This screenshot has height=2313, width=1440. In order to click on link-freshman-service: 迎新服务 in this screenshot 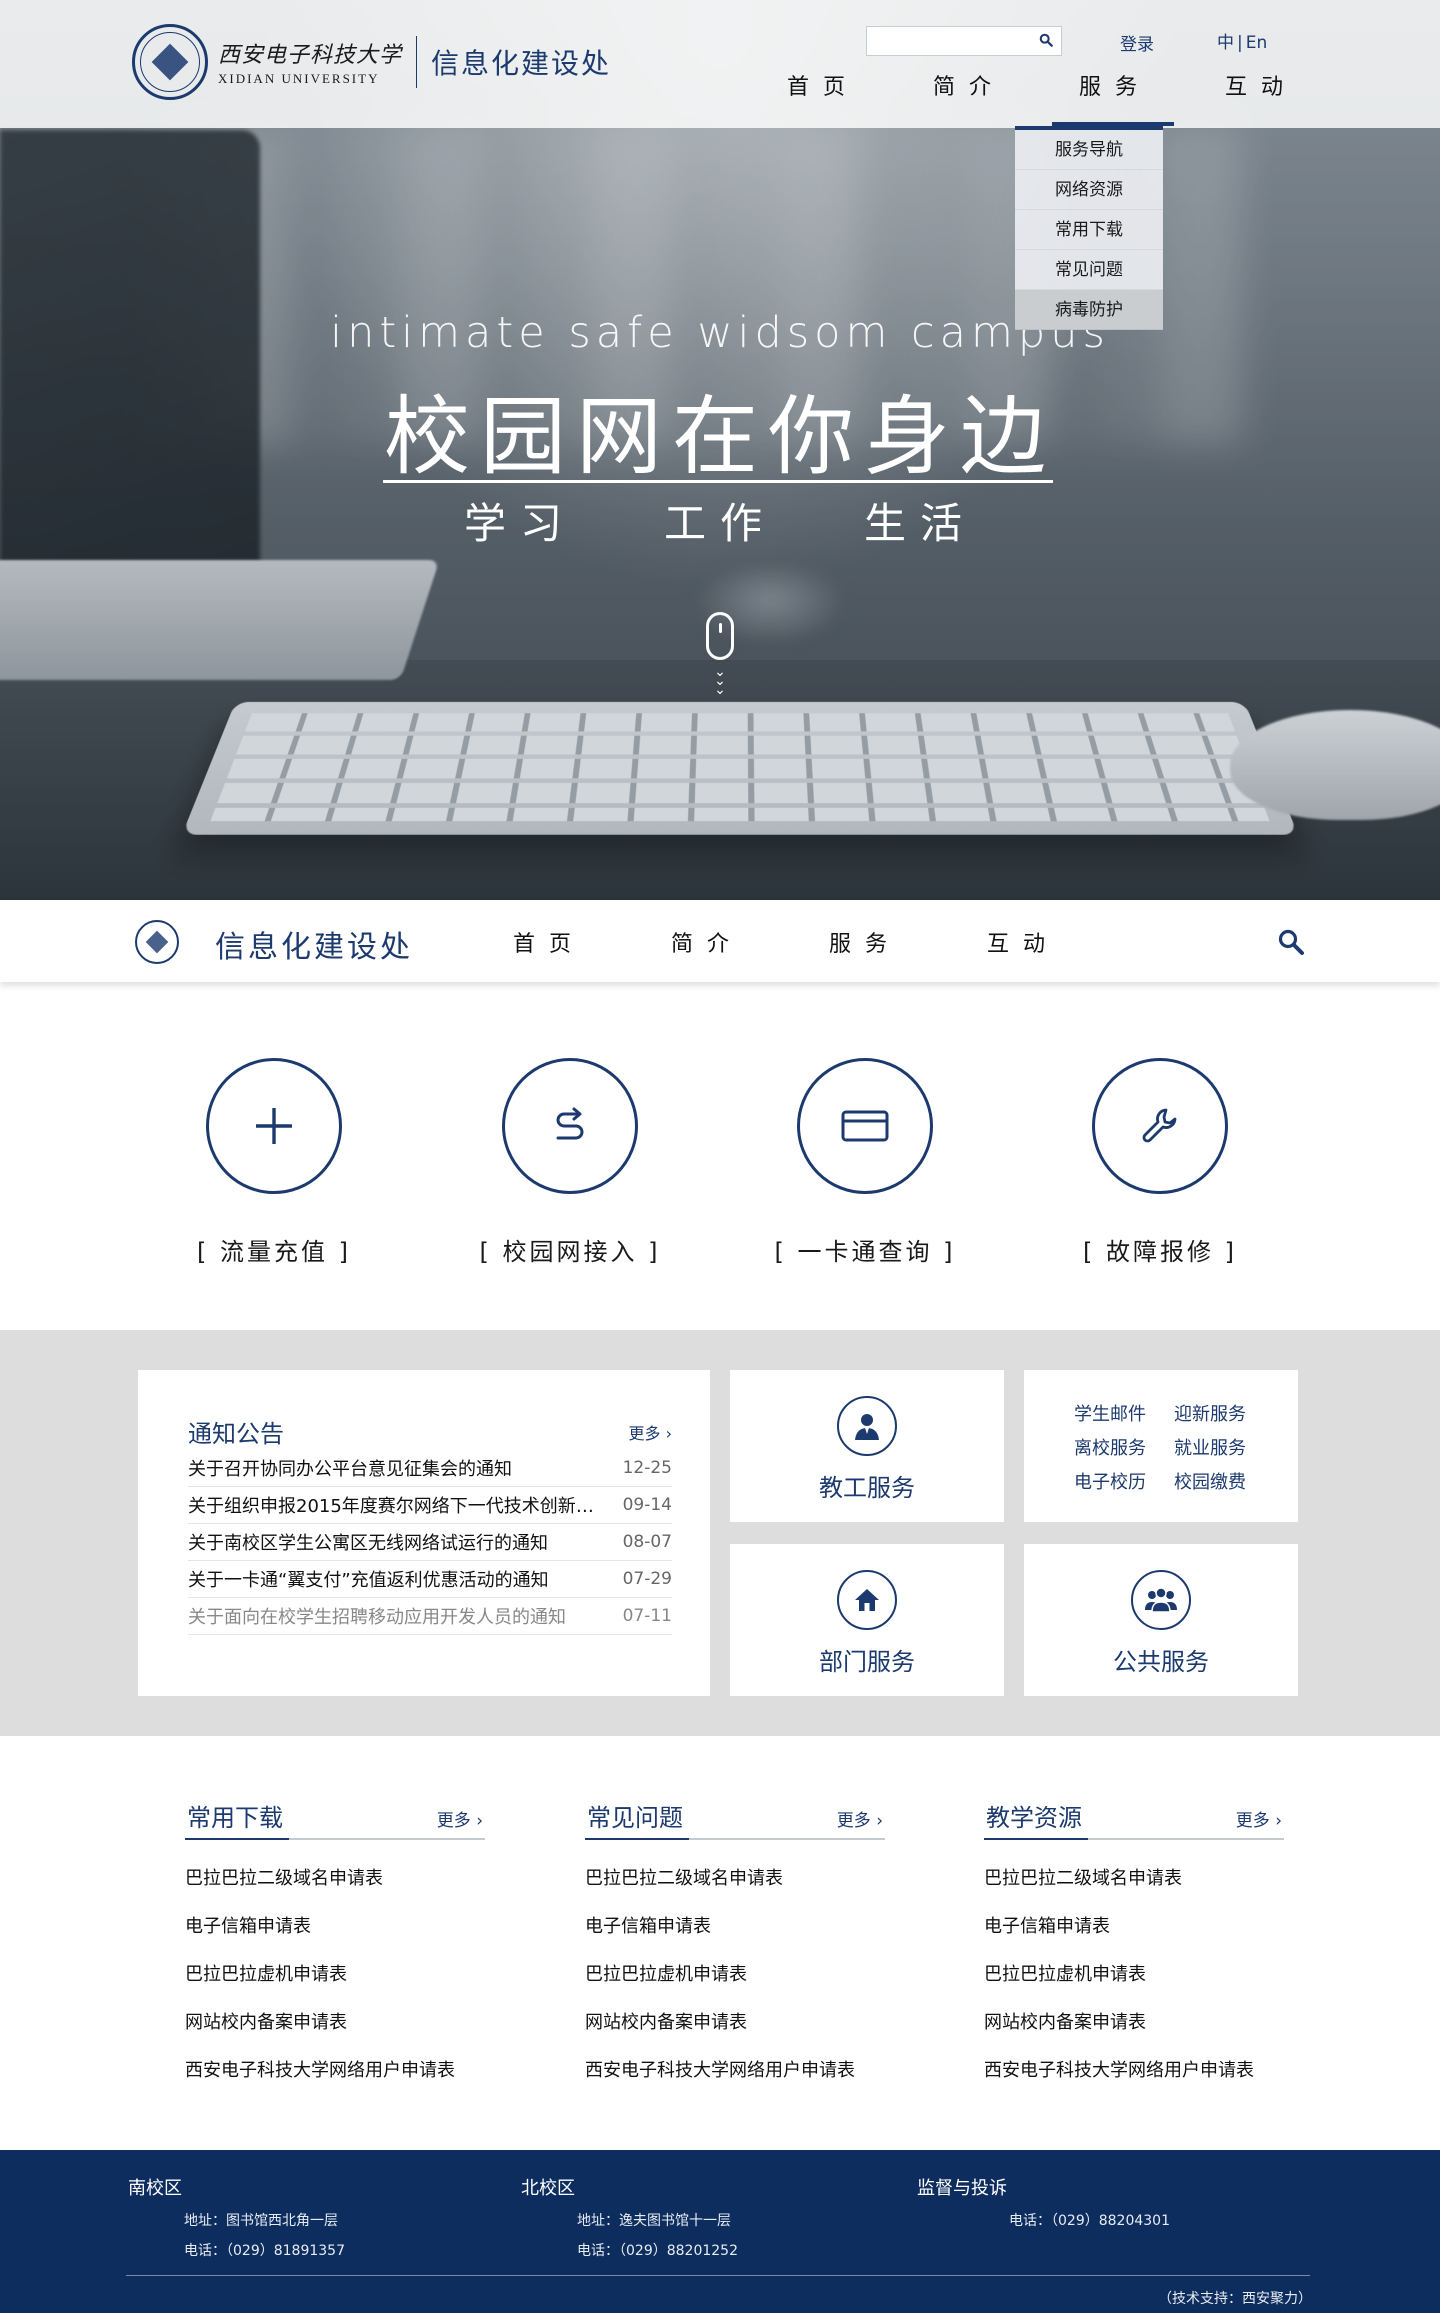, I will do `click(1224, 1413)`.